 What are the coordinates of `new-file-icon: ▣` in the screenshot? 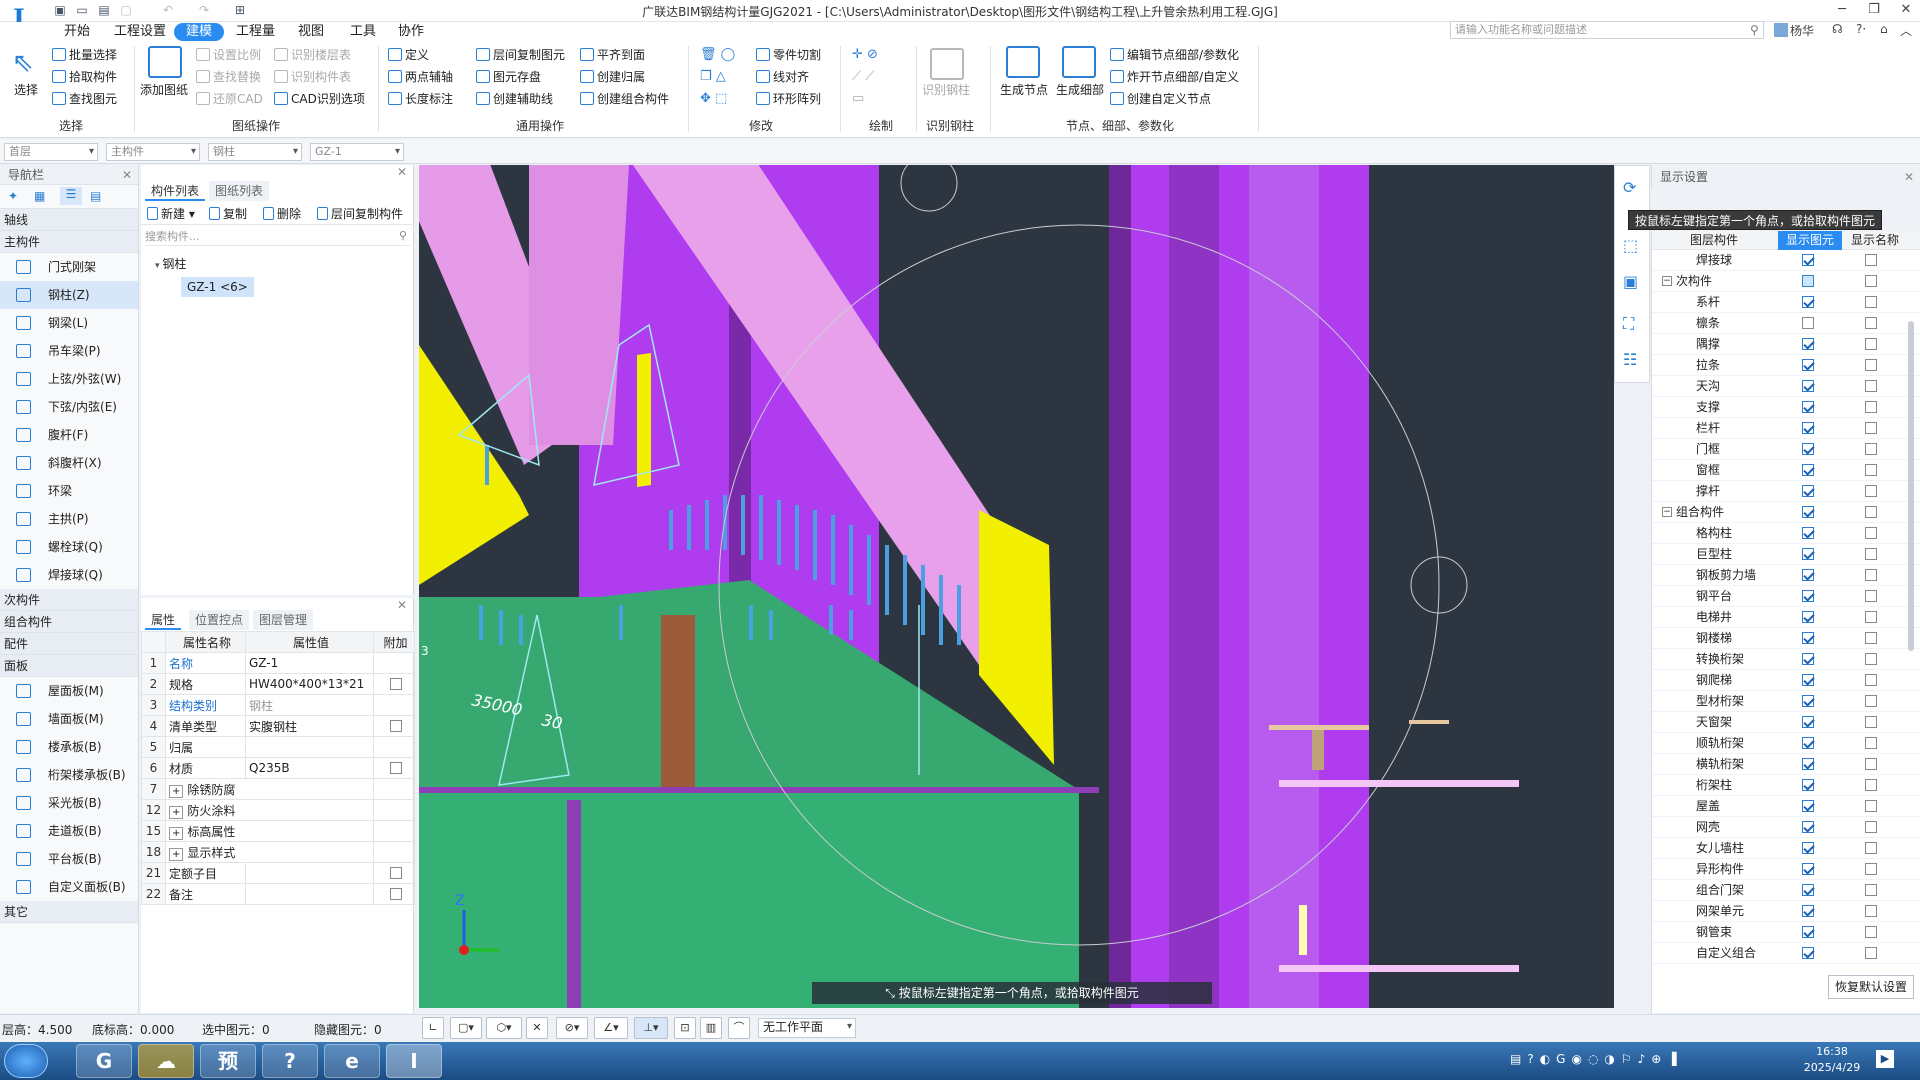 It's located at (60, 10).